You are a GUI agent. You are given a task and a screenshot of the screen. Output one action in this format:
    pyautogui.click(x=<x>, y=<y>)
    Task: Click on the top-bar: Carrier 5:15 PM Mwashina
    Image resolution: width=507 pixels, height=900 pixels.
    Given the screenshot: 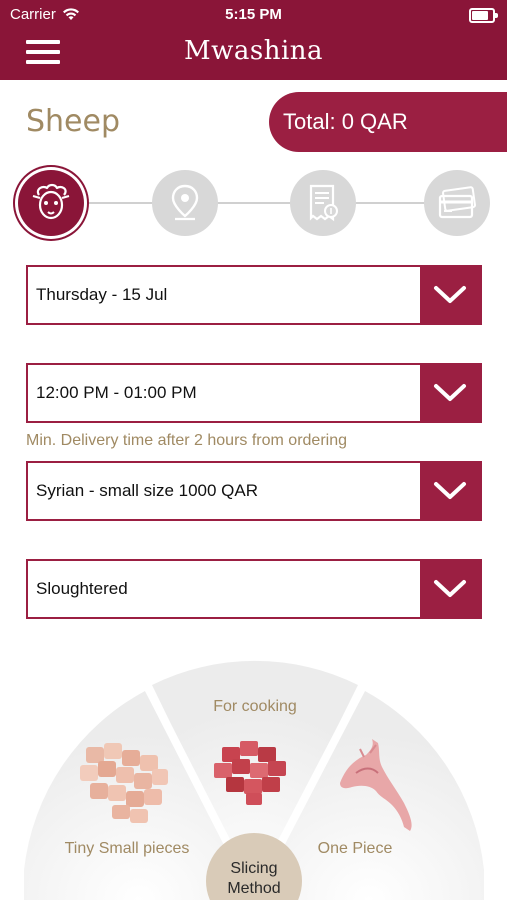 What is the action you would take?
    pyautogui.click(x=253, y=40)
    